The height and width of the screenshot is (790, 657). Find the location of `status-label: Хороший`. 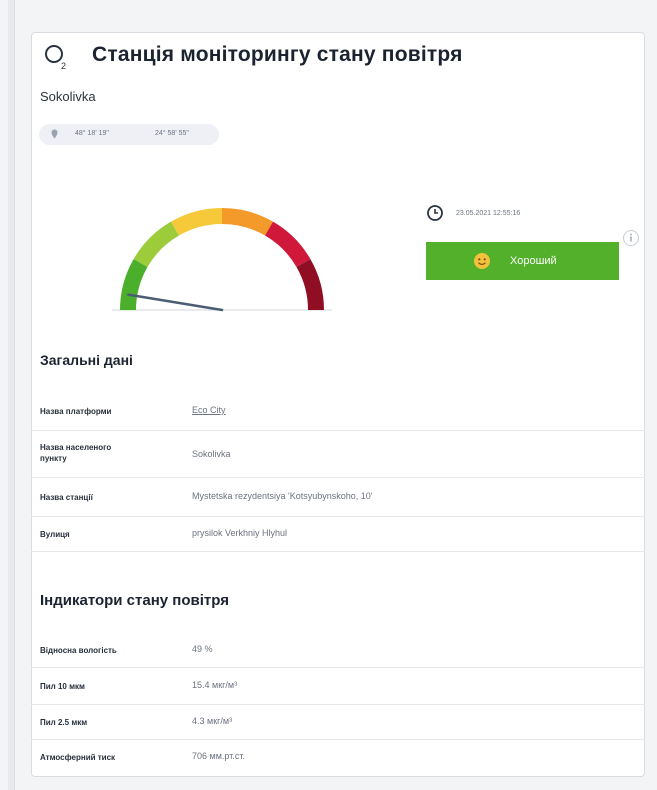

status-label: Хороший is located at coordinates (533, 261).